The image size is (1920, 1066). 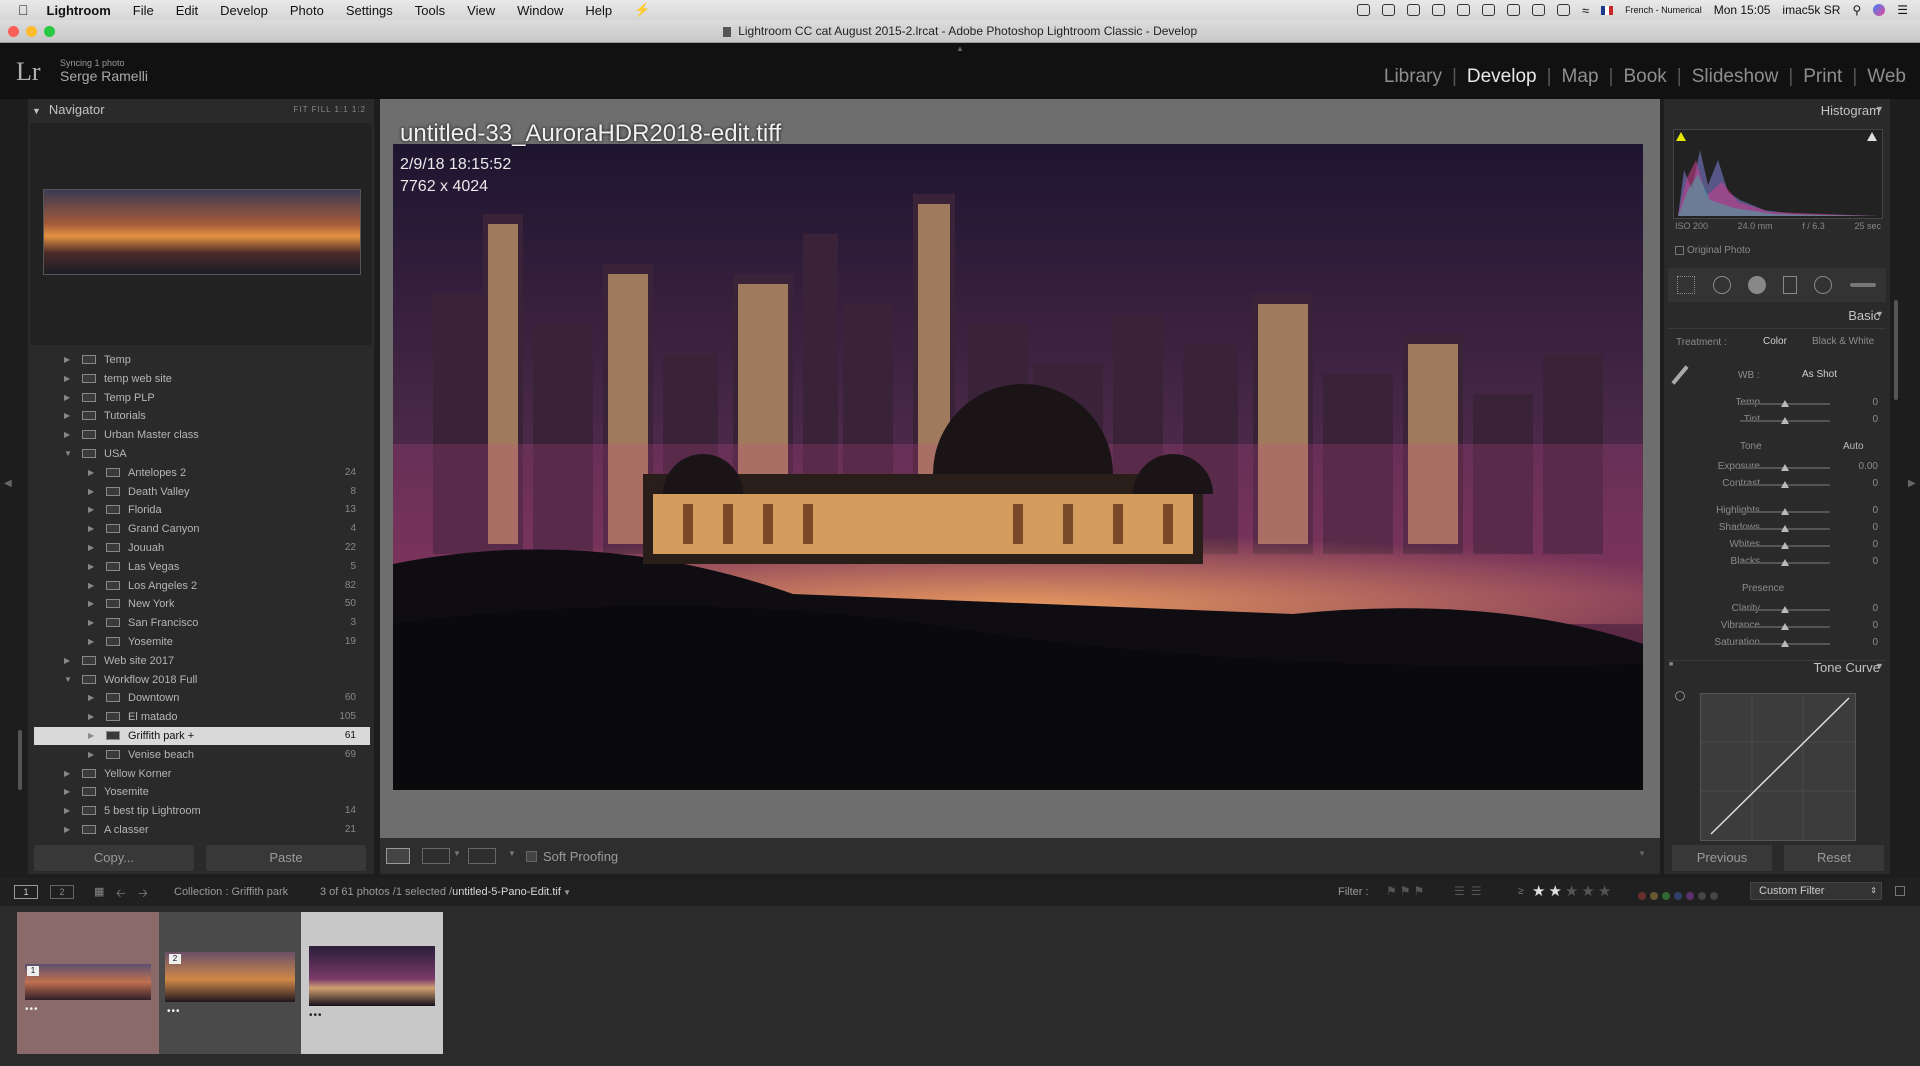 What do you see at coordinates (1879, 109) in the screenshot?
I see `histogram-collapse-icon: ▼` at bounding box center [1879, 109].